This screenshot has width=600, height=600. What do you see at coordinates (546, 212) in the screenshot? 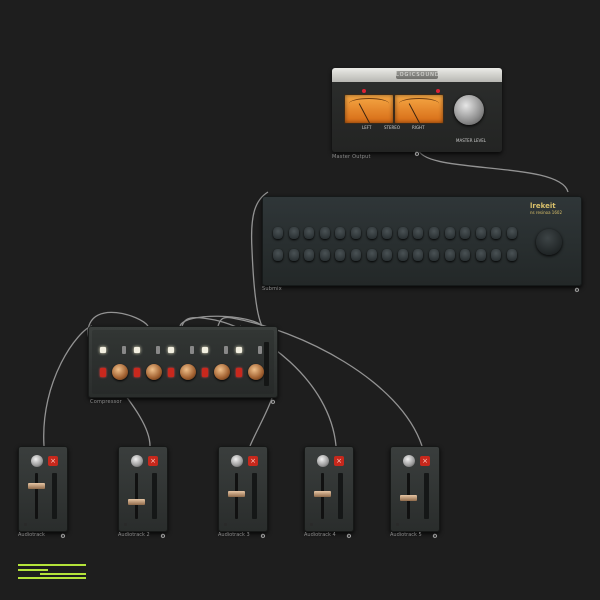
I see `submix-logo-sub: ns resinoa 1602` at bounding box center [546, 212].